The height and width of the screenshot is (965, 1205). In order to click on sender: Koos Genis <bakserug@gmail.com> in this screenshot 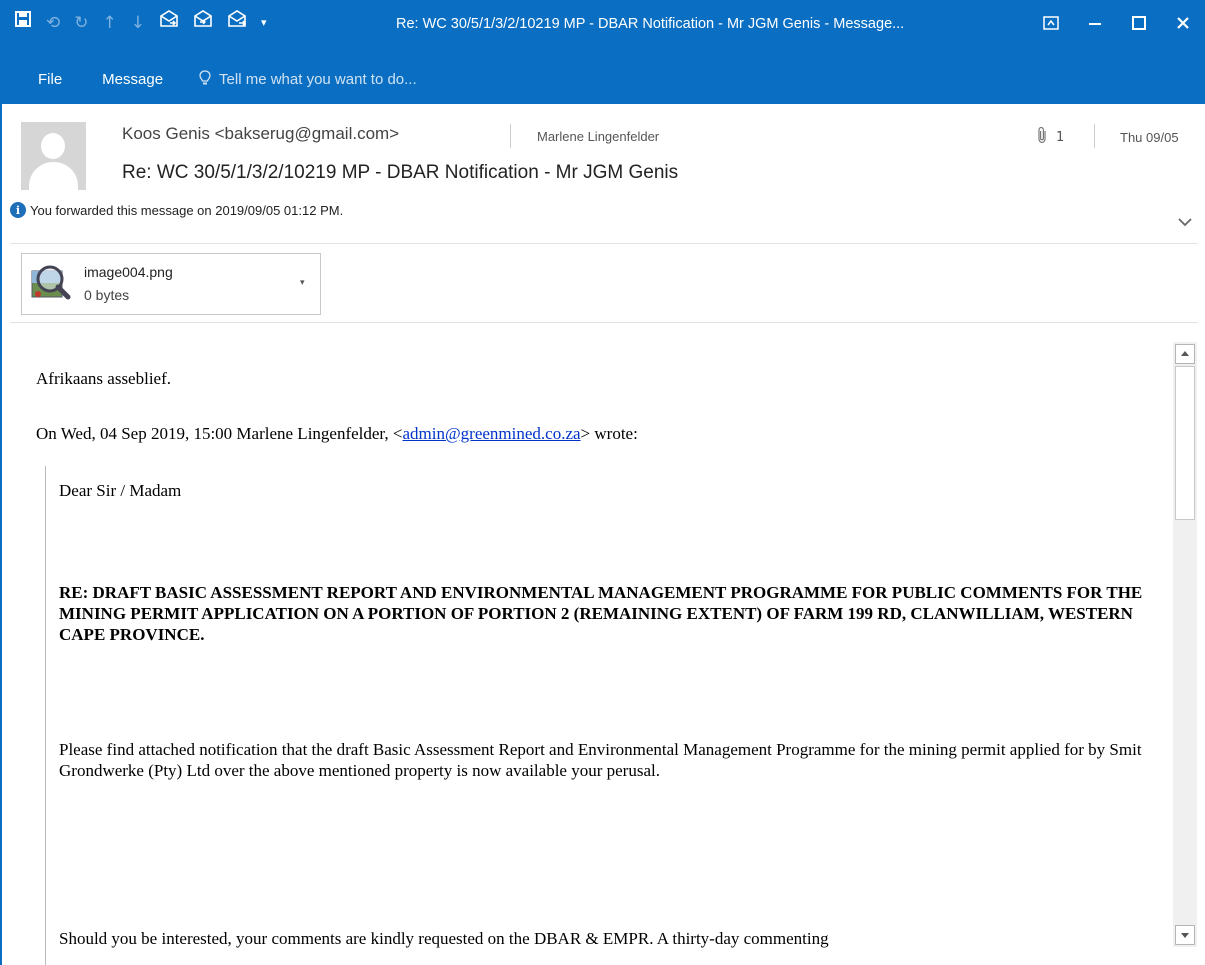, I will do `click(260, 134)`.